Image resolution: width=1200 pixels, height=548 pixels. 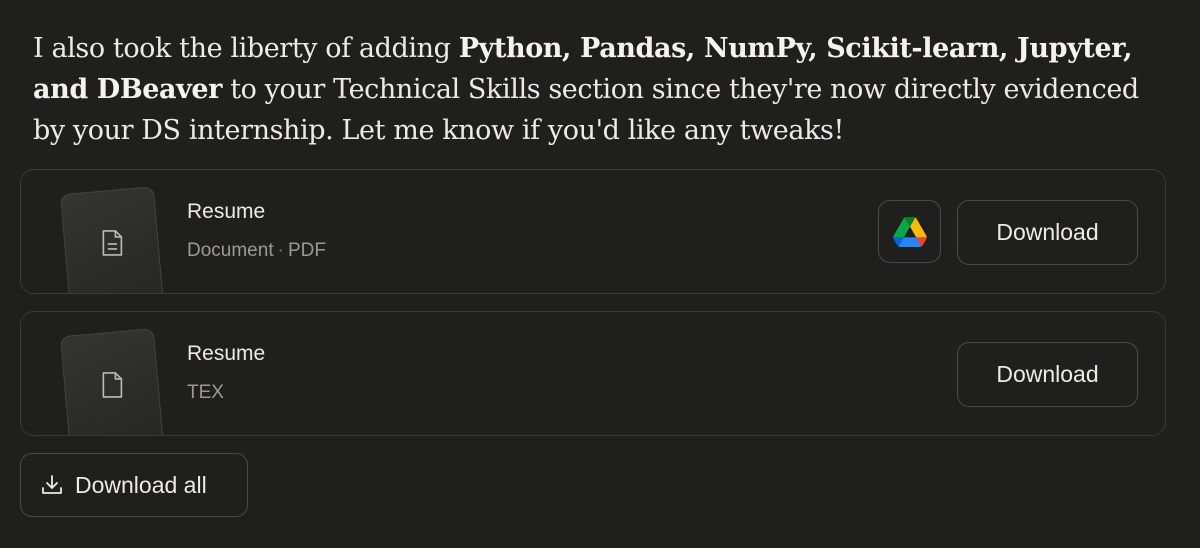 I want to click on download-all-button: Download all, so click(x=134, y=485).